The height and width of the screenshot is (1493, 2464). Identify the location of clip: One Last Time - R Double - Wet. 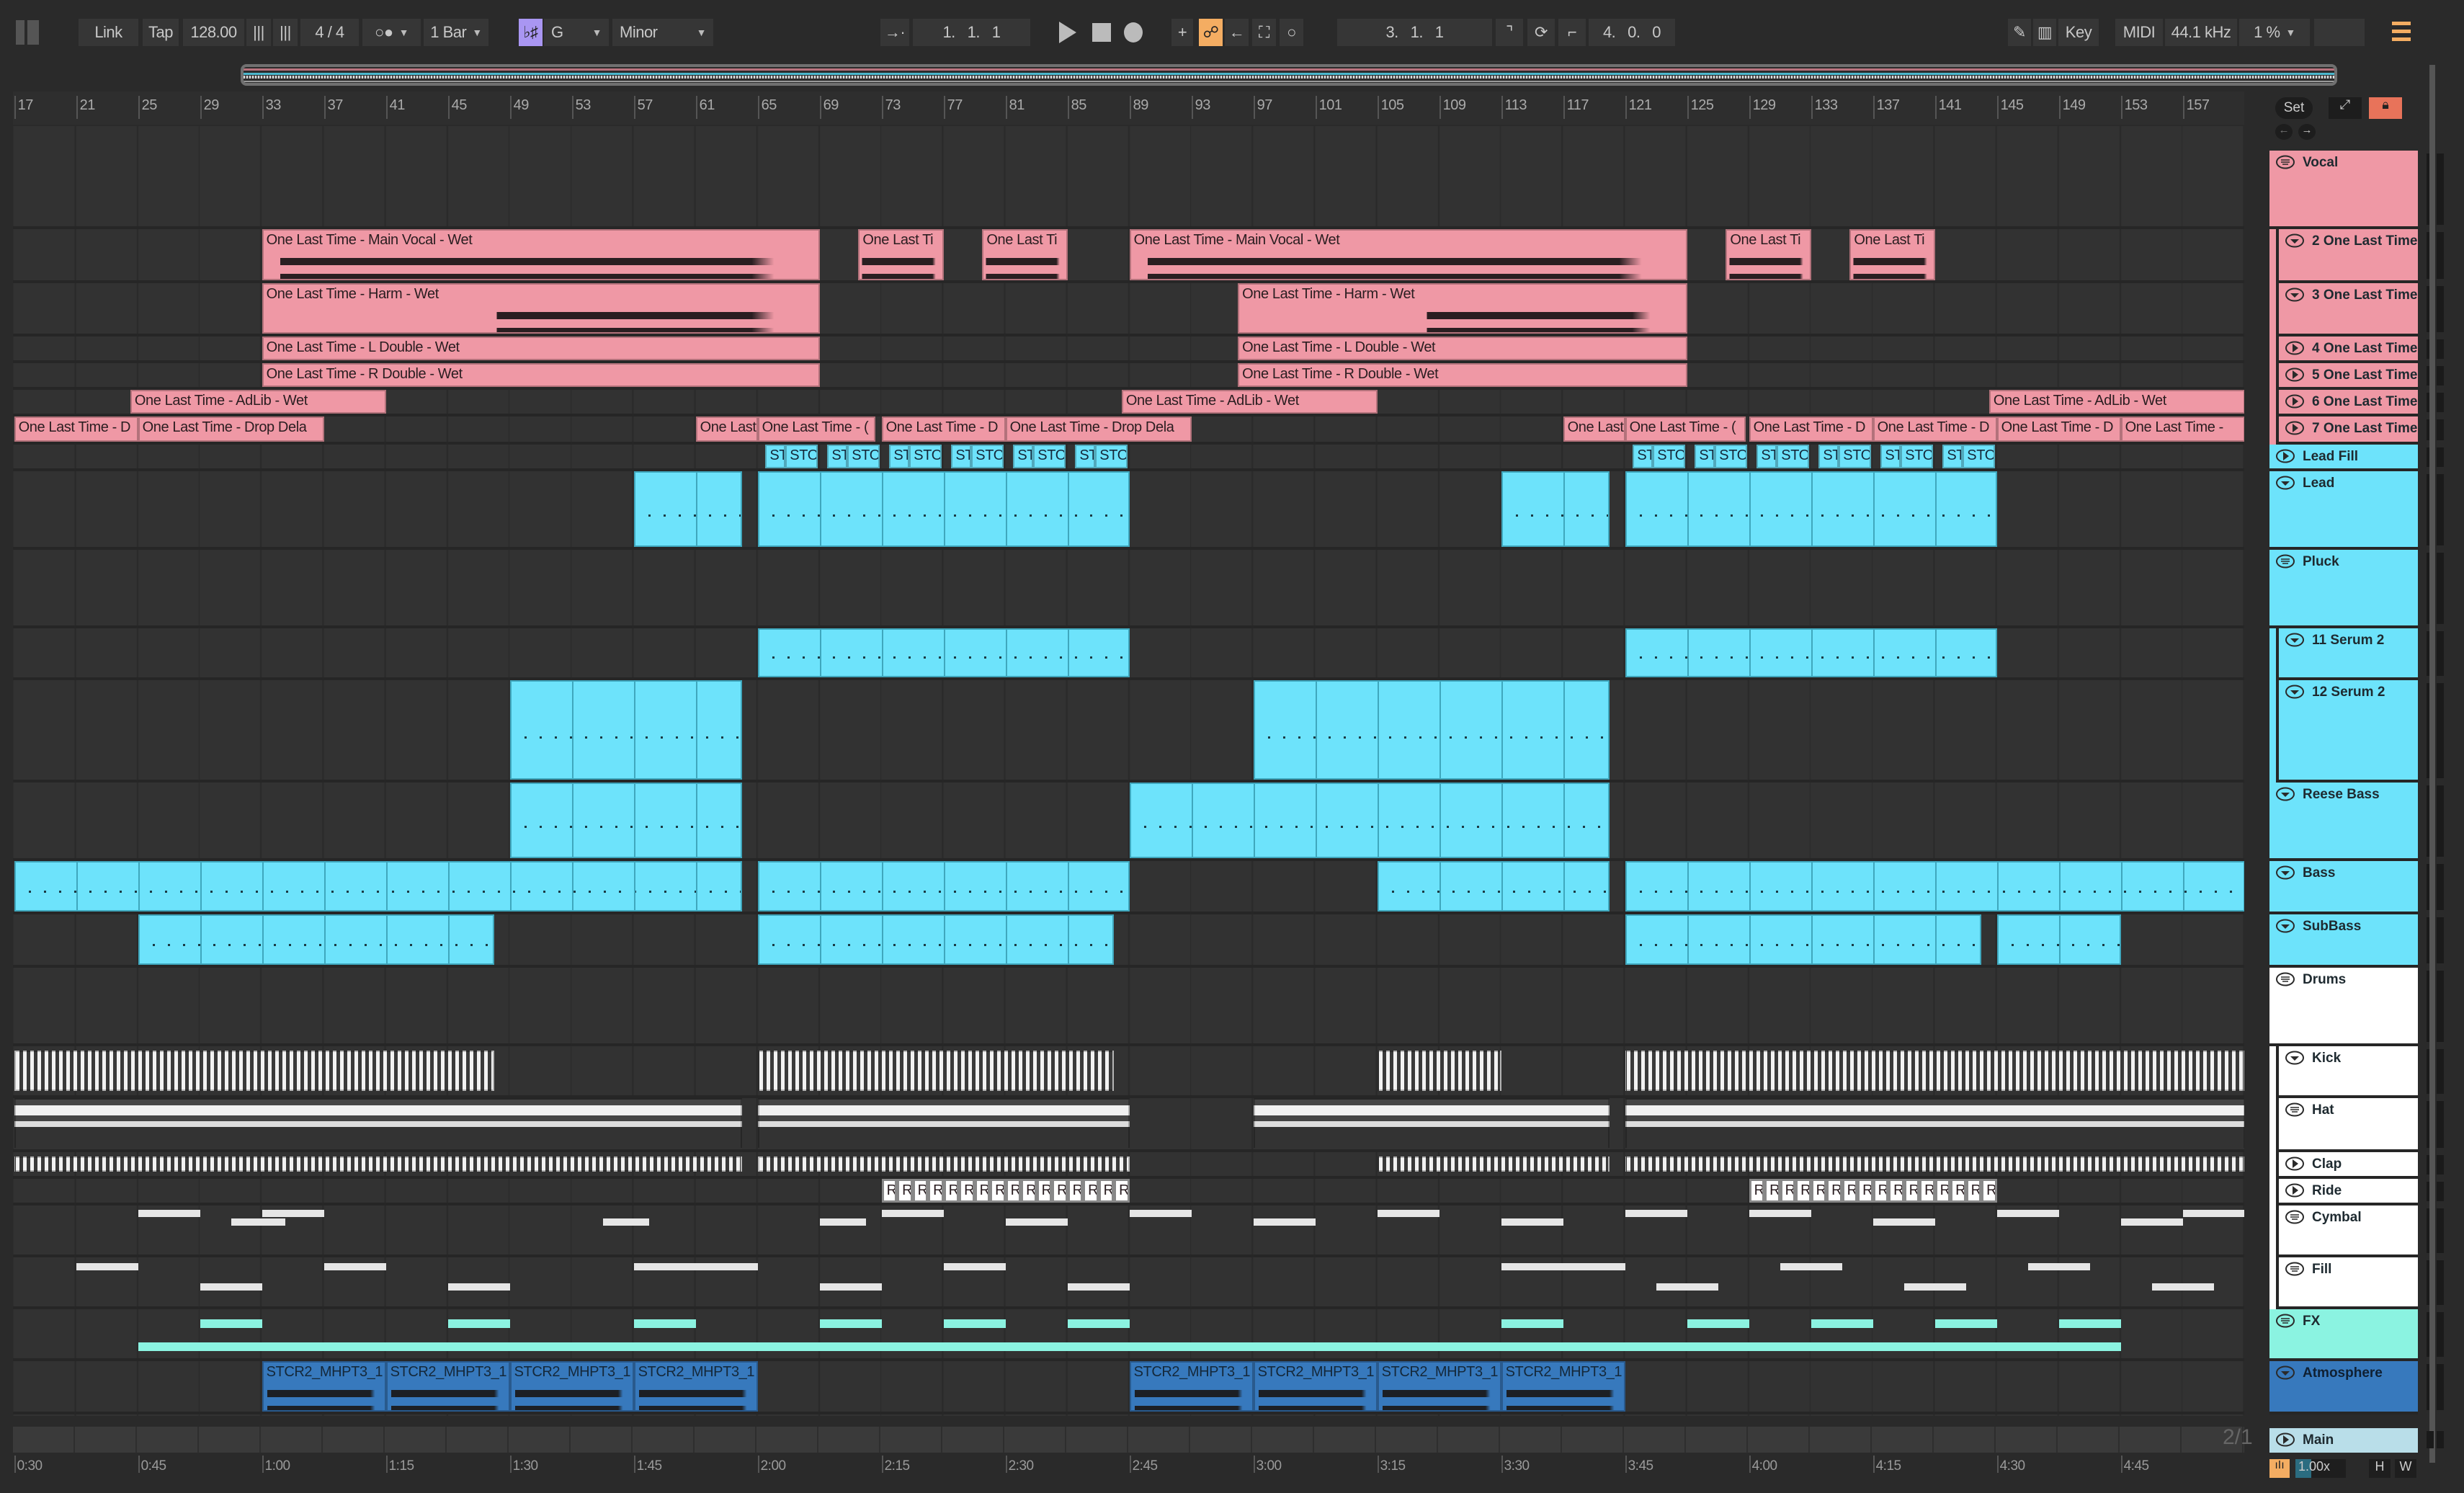
(1462, 375).